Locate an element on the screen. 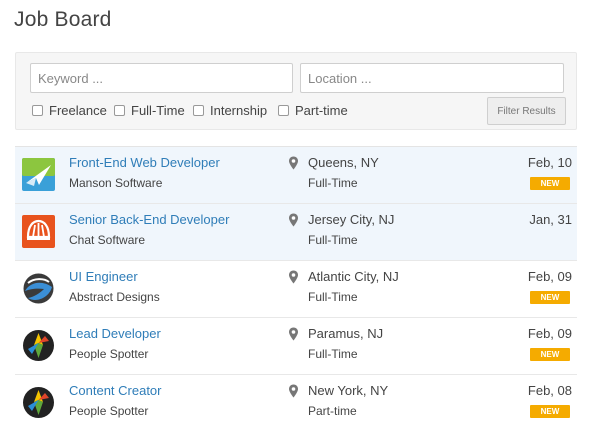 This screenshot has width=600, height=429. location-input is located at coordinates (432, 78).